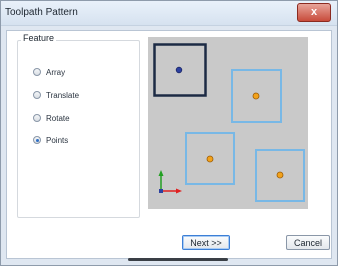 The image size is (338, 266). I want to click on radio-option-rotate: Rotate, so click(51, 118).